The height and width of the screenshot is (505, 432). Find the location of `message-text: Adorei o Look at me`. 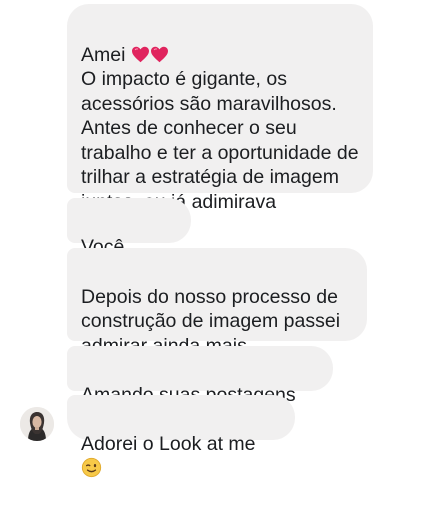

message-text: Adorei o Look at me is located at coordinates (168, 443).